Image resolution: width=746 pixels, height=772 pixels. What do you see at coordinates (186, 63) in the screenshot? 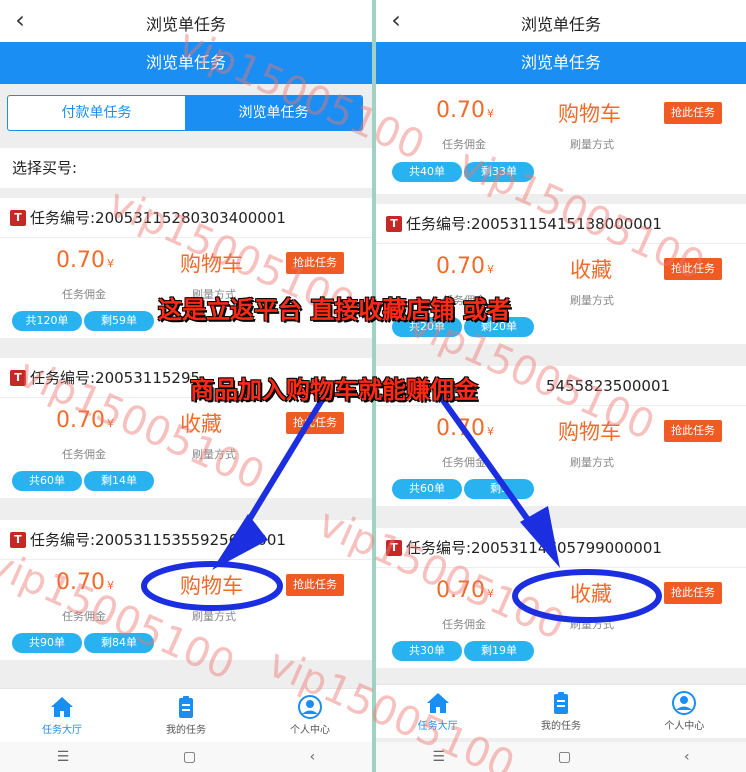
I see `banner-title: 浏览单任务` at bounding box center [186, 63].